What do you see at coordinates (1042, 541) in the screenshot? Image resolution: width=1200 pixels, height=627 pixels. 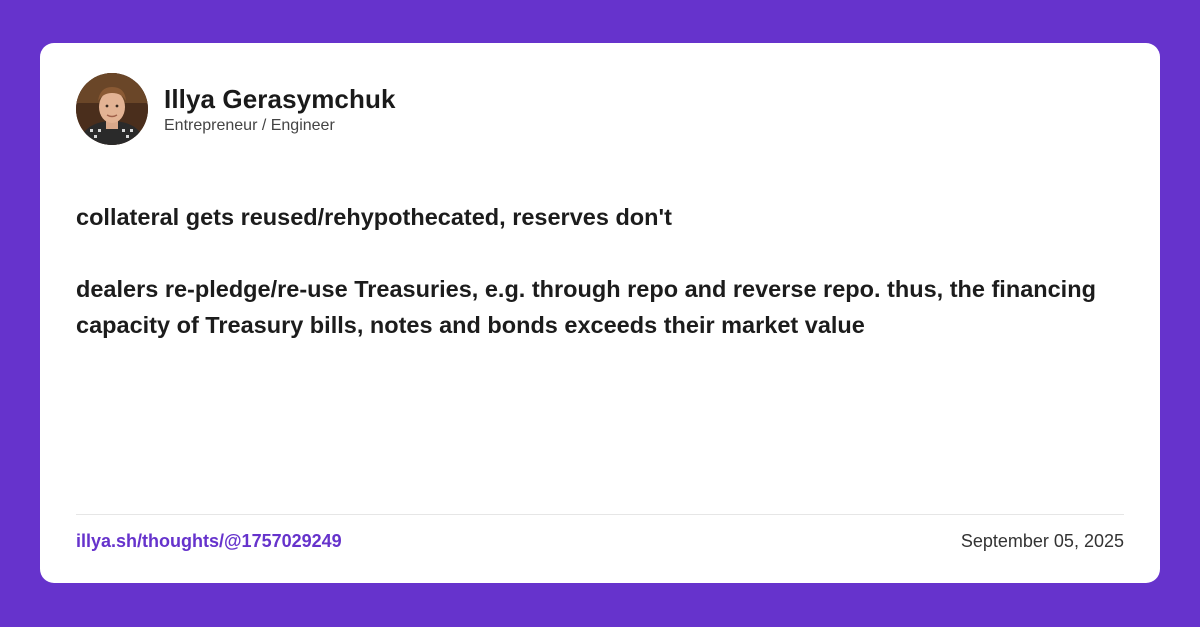 I see `post-date: September 05, 2025` at bounding box center [1042, 541].